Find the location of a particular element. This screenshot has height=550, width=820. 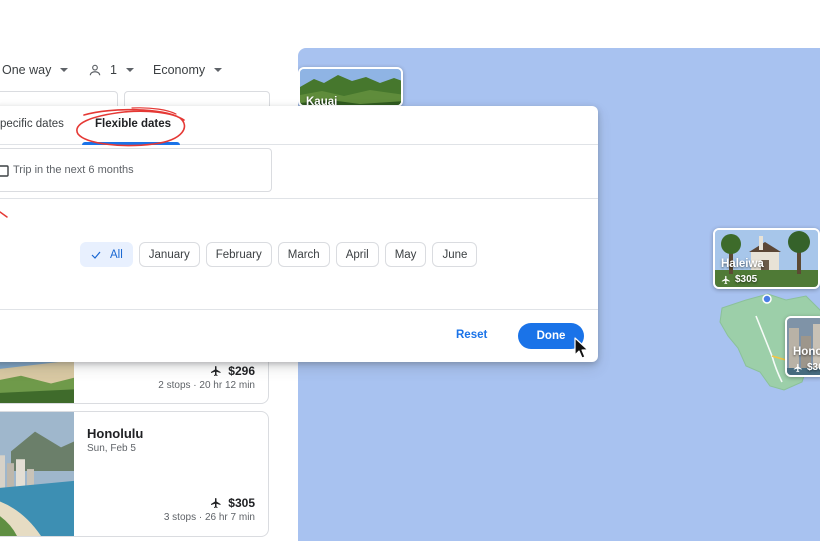

result-price: $296 is located at coordinates (232, 371).